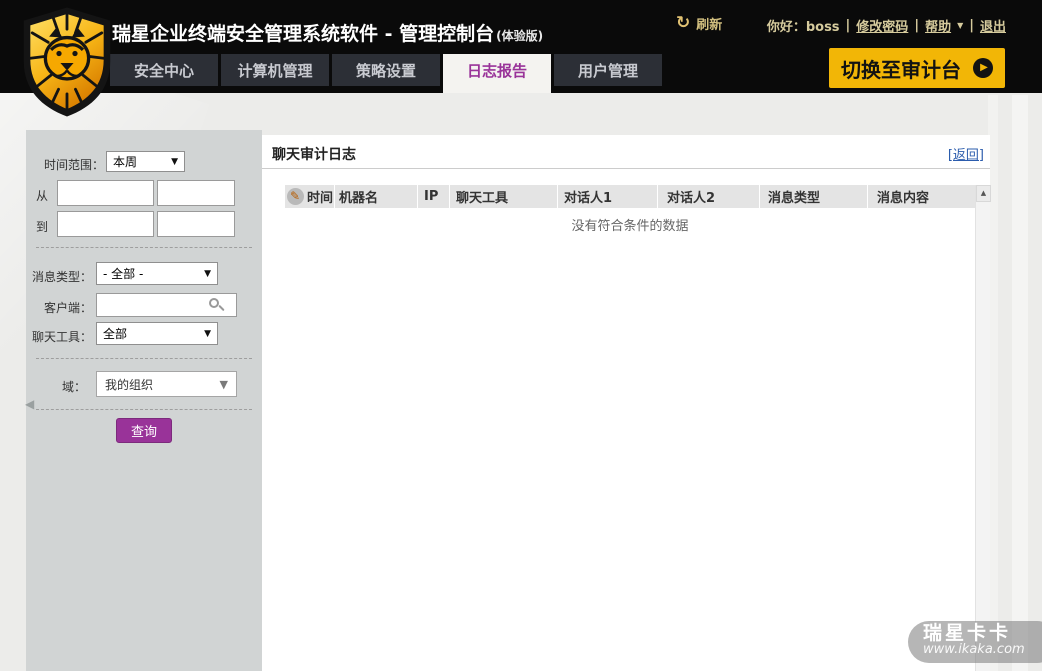 The image size is (1042, 671). I want to click on pencil-icon: ✎, so click(295, 196).